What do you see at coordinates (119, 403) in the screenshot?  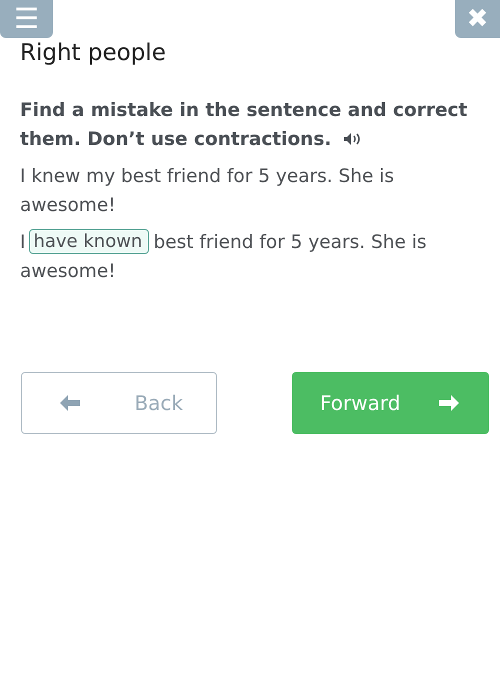 I see `back-button: Back` at bounding box center [119, 403].